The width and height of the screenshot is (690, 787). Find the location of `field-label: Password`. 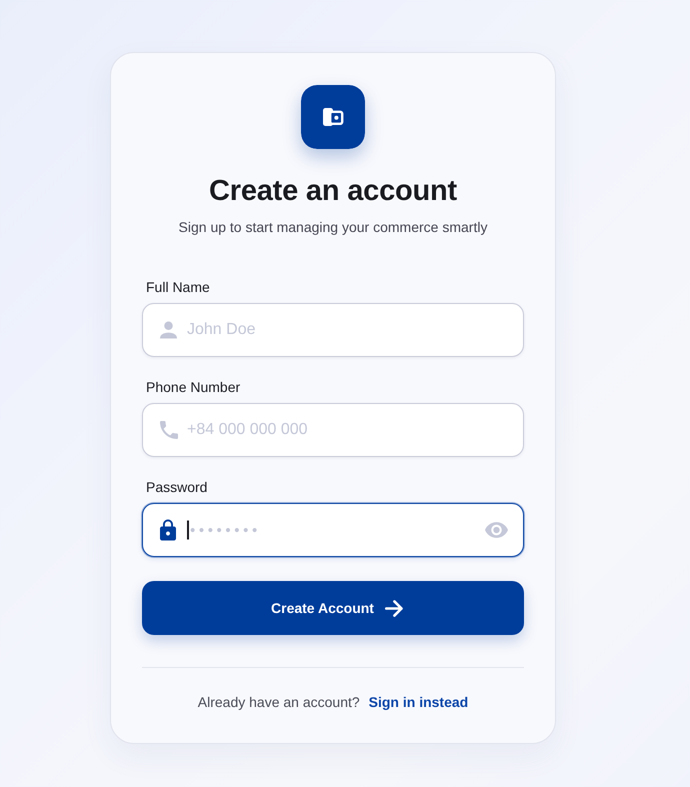

field-label: Password is located at coordinates (176, 487).